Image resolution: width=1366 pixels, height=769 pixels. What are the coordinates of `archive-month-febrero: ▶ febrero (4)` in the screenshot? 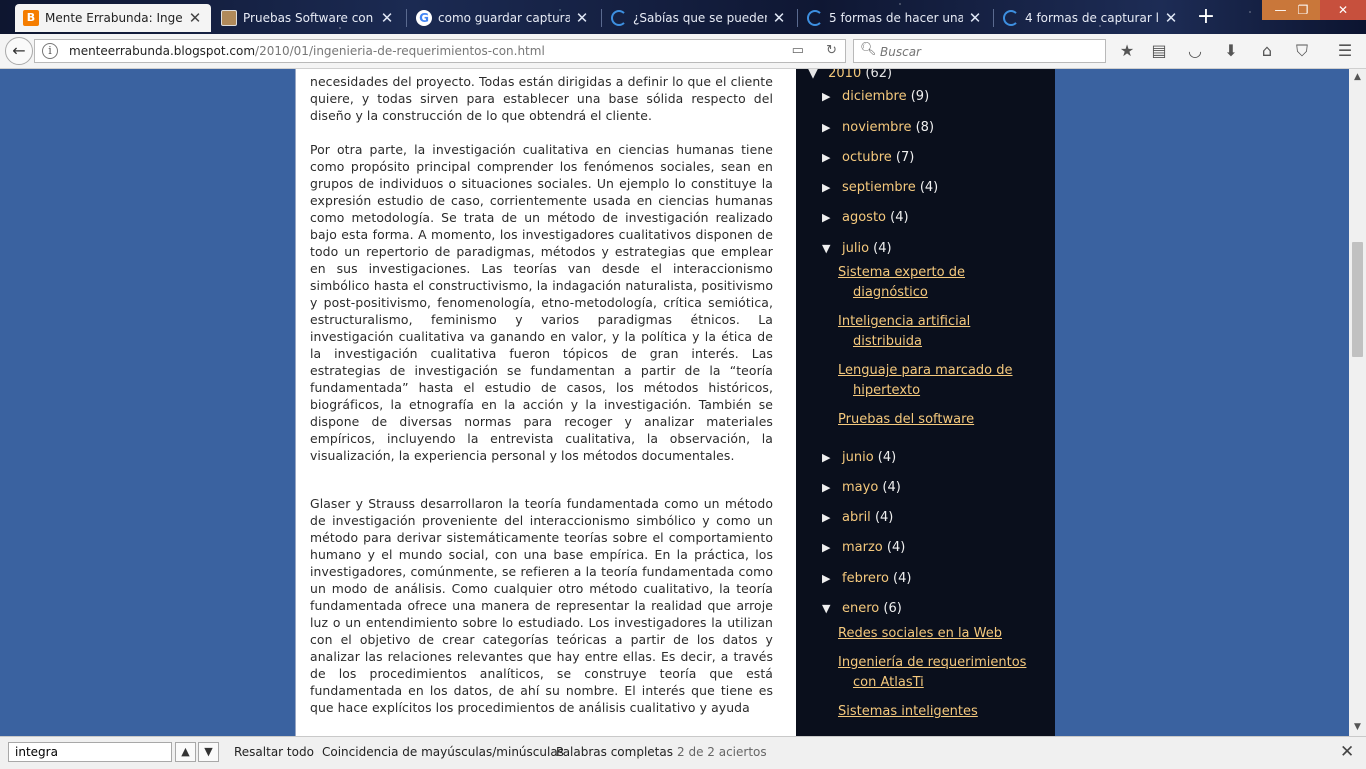 It's located at (866, 578).